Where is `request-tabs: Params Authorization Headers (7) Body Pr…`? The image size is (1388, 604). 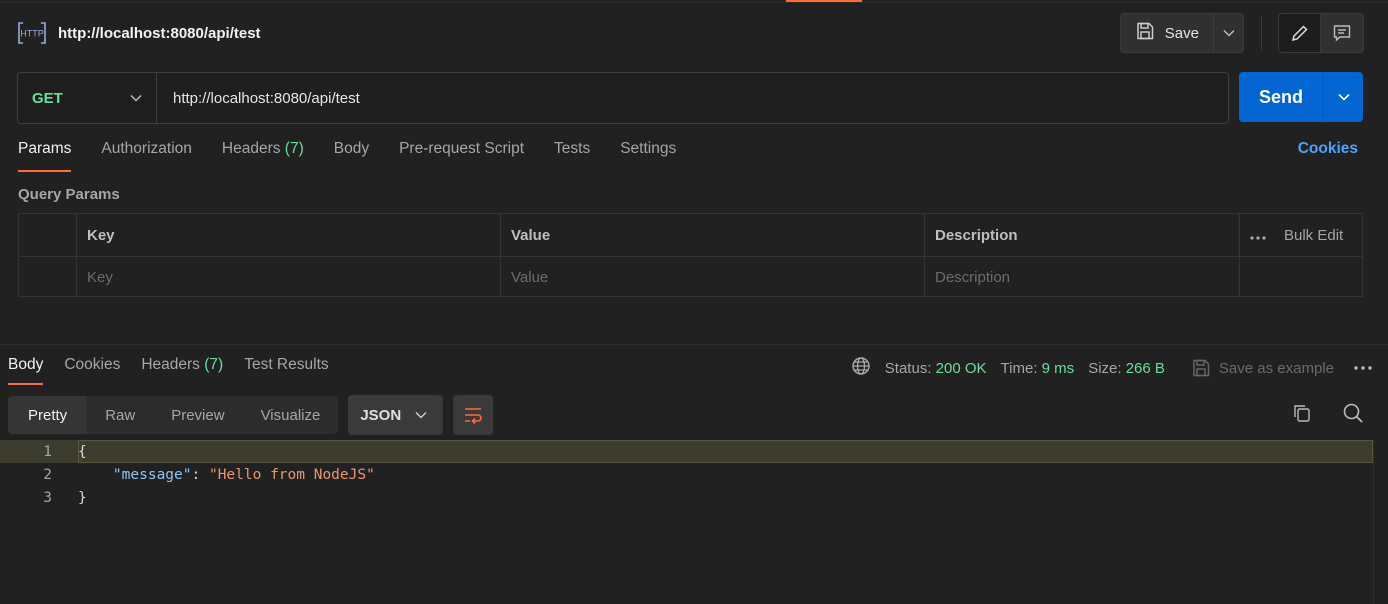
request-tabs: Params Authorization Headers (7) Body Pr… is located at coordinates (688, 157).